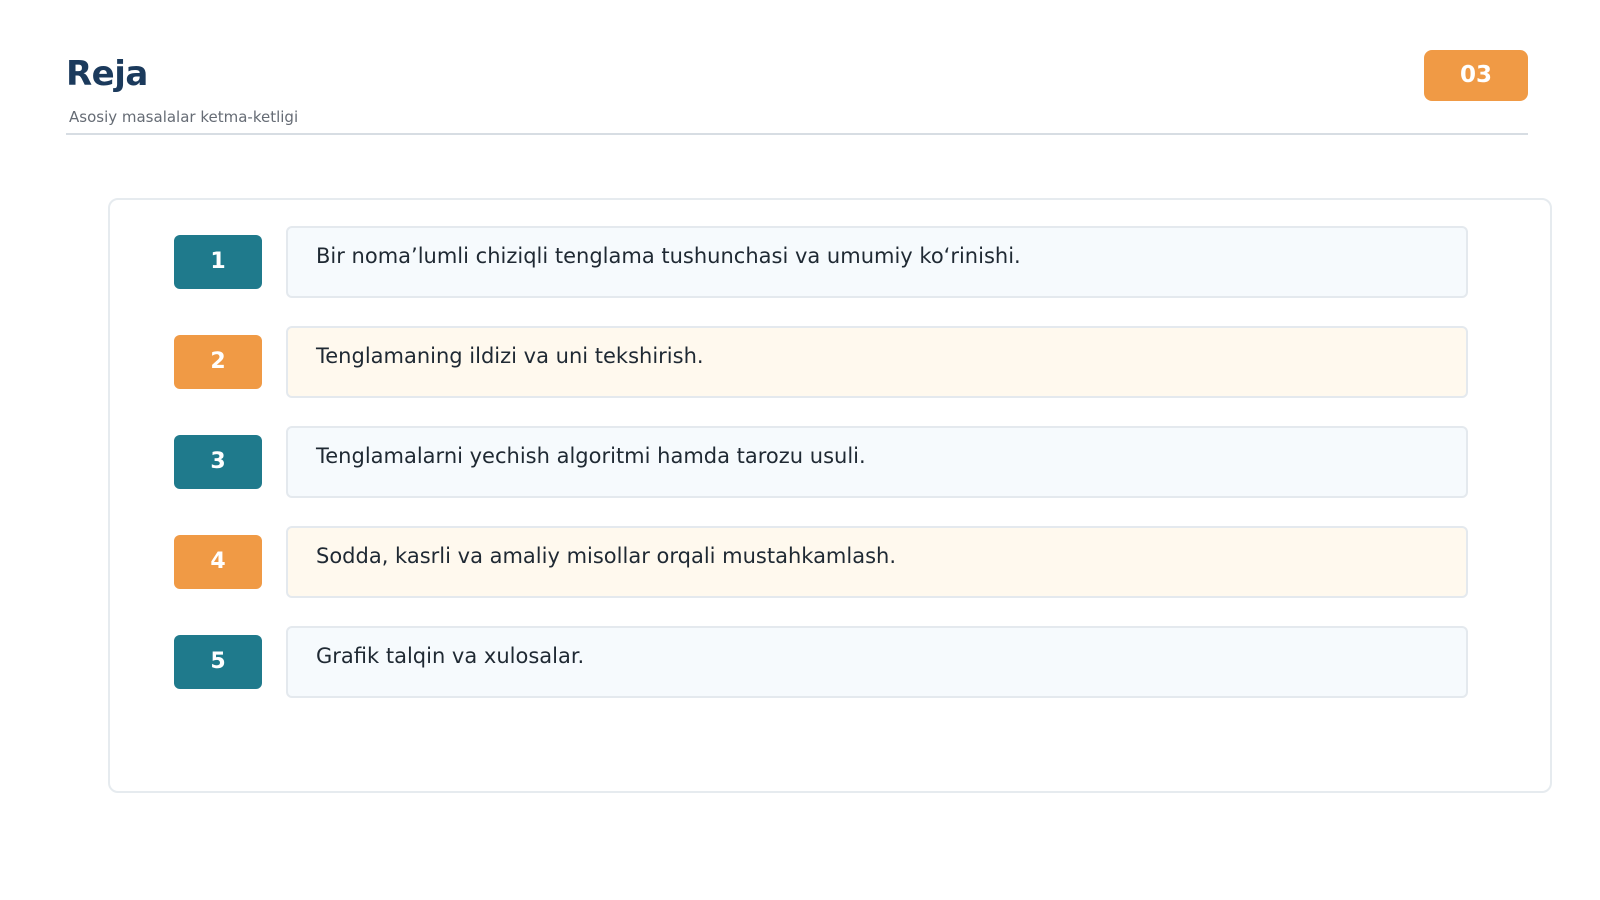 The width and height of the screenshot is (1600, 900). What do you see at coordinates (218, 562) in the screenshot?
I see `item-number-badge: 4` at bounding box center [218, 562].